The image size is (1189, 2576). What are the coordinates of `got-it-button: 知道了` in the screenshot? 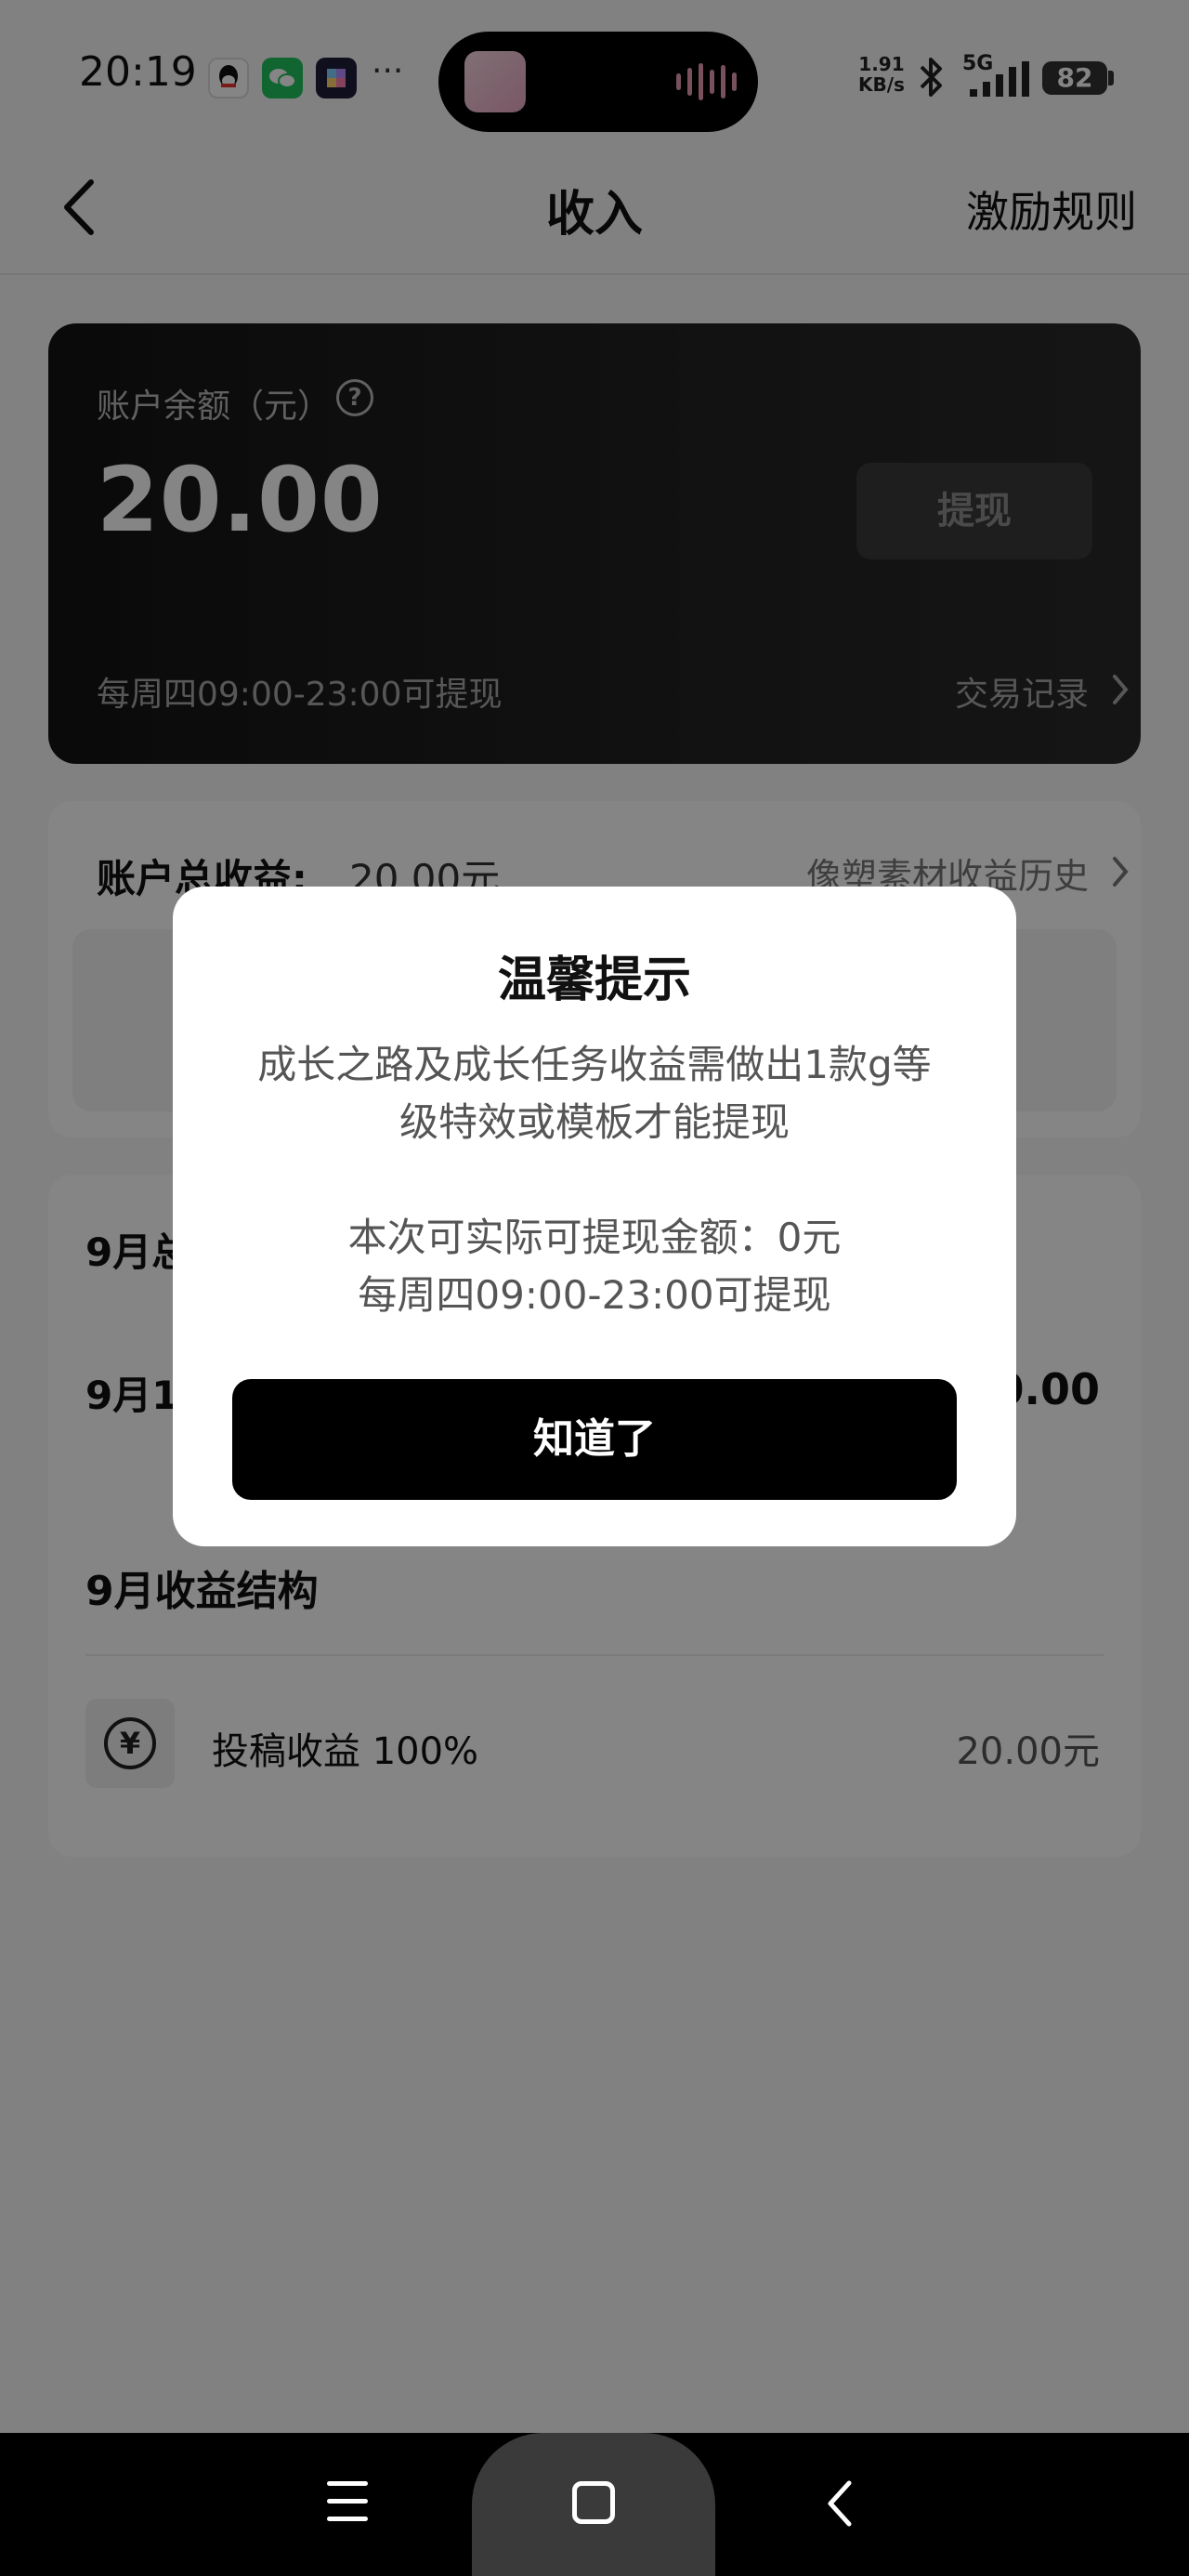 It's located at (594, 1439).